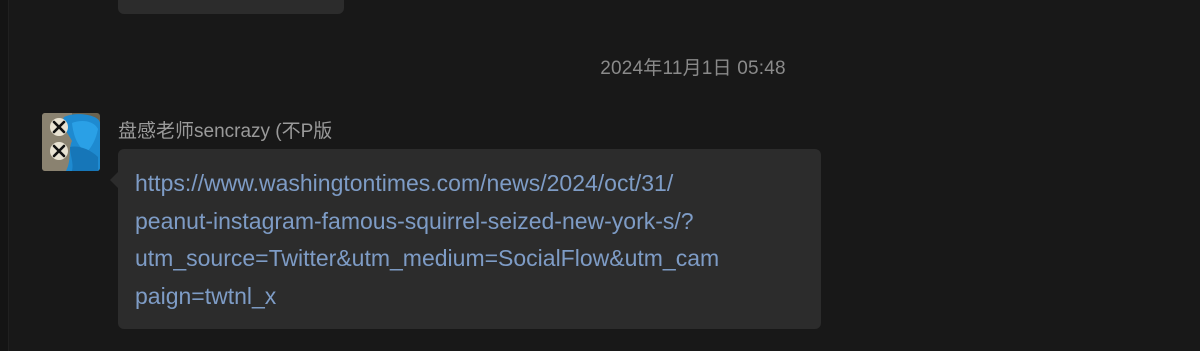 This screenshot has height=351, width=1200. Describe the element at coordinates (693, 68) in the screenshot. I see `message-timestamp: 2024年11月1日 05:48` at that location.